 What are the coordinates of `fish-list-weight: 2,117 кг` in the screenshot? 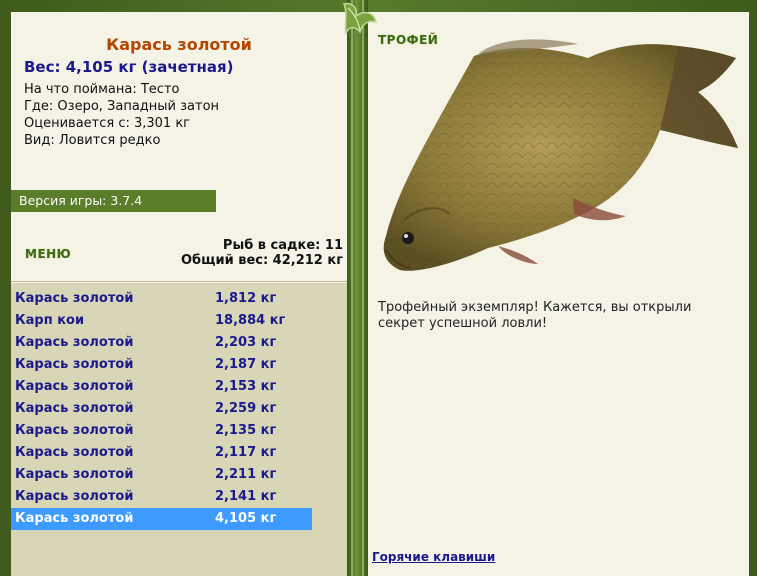 It's located at (246, 452).